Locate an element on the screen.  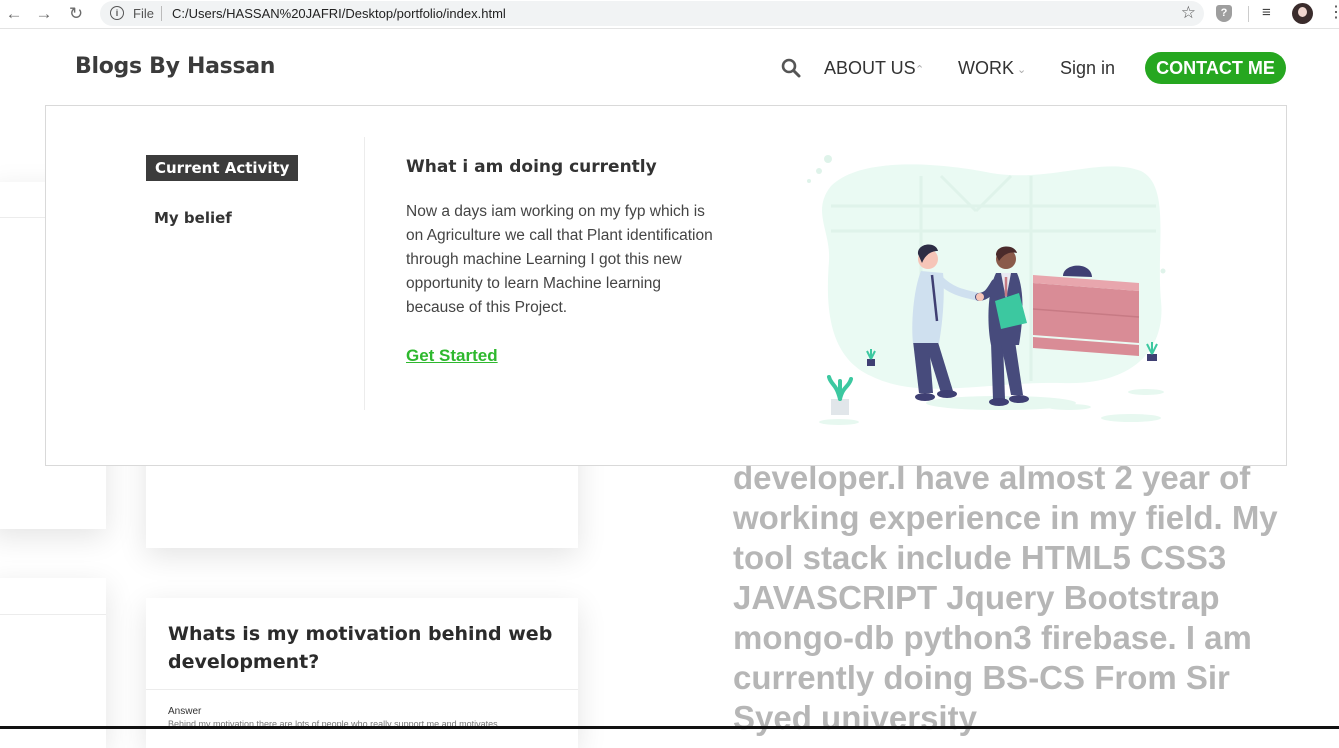
info-icon: i is located at coordinates (117, 13).